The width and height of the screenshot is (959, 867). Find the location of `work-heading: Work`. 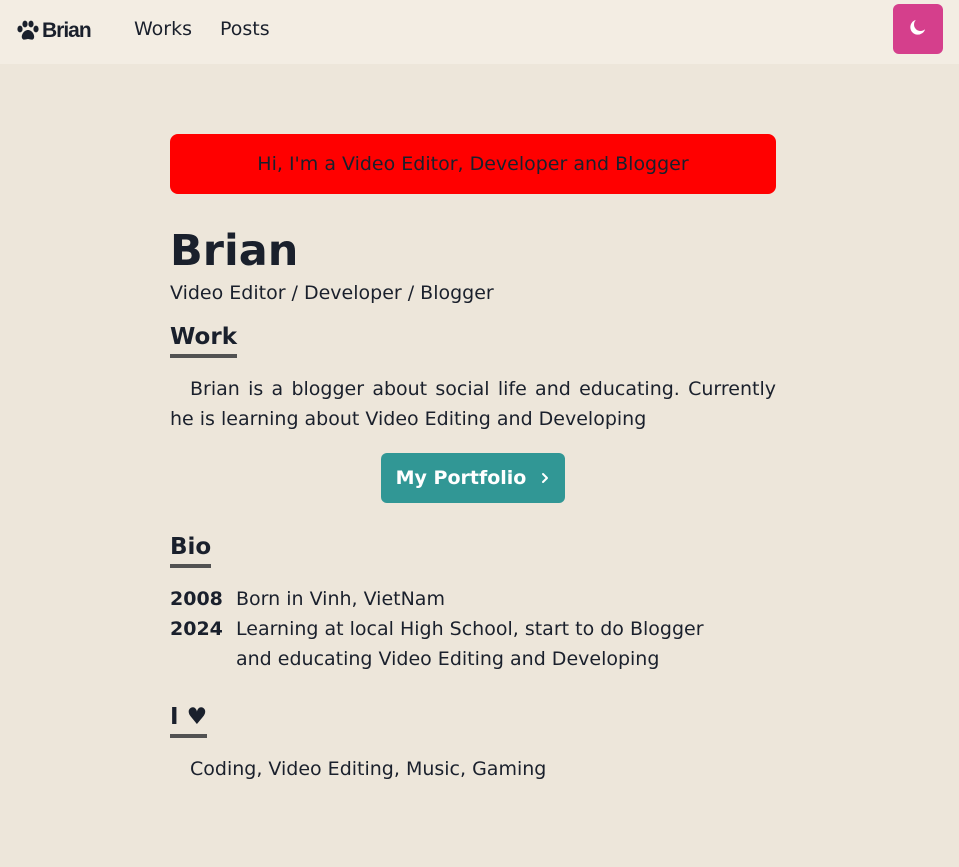

work-heading: Work is located at coordinates (203, 341).